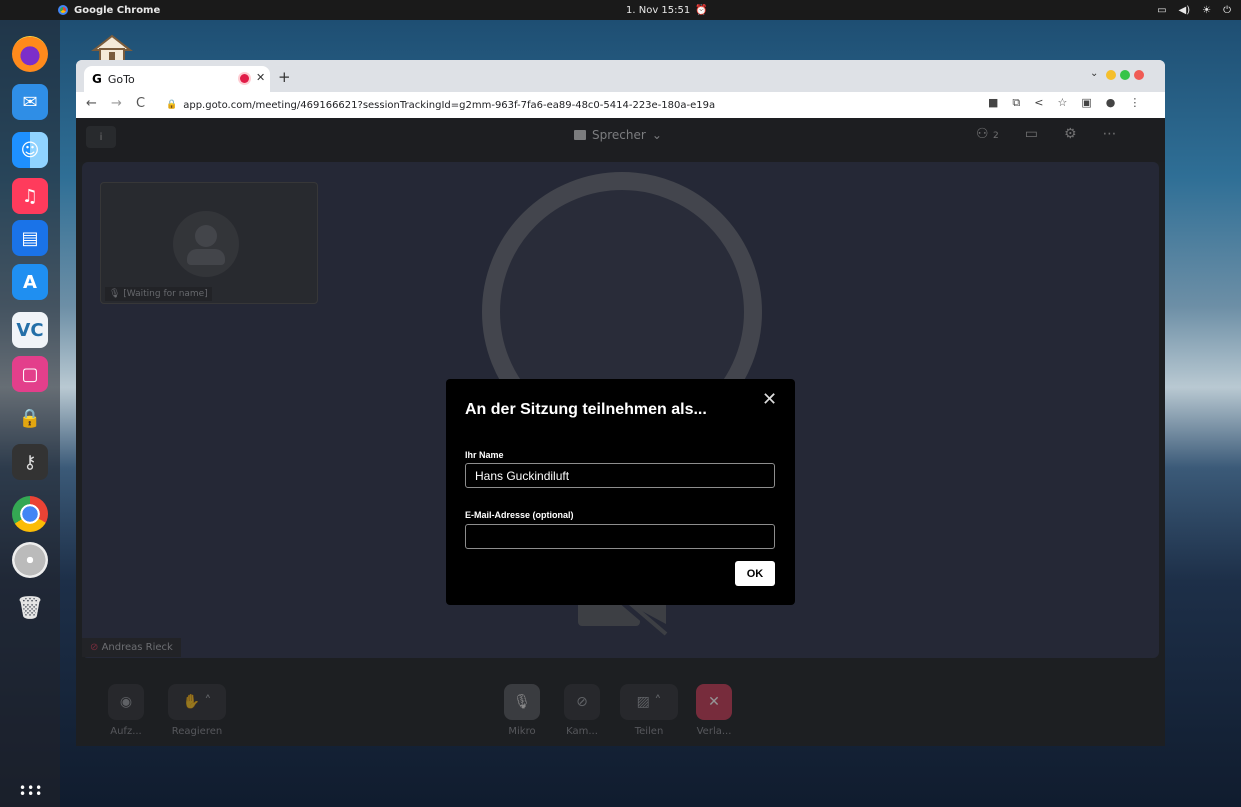  Describe the element at coordinates (620, 76) in the screenshot. I see `tab-strip: G GoTo ✕ + ⌄` at that location.